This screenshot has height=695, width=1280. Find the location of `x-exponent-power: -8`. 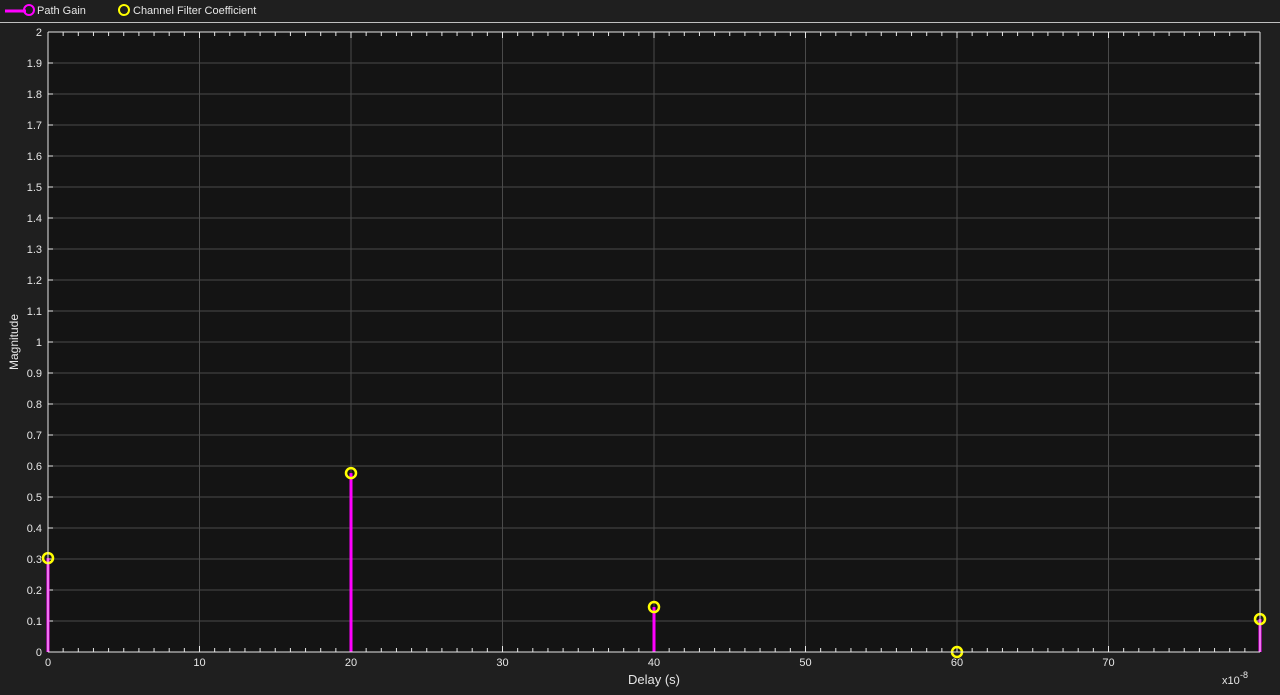

x-exponent-power: -8 is located at coordinates (1244, 675).